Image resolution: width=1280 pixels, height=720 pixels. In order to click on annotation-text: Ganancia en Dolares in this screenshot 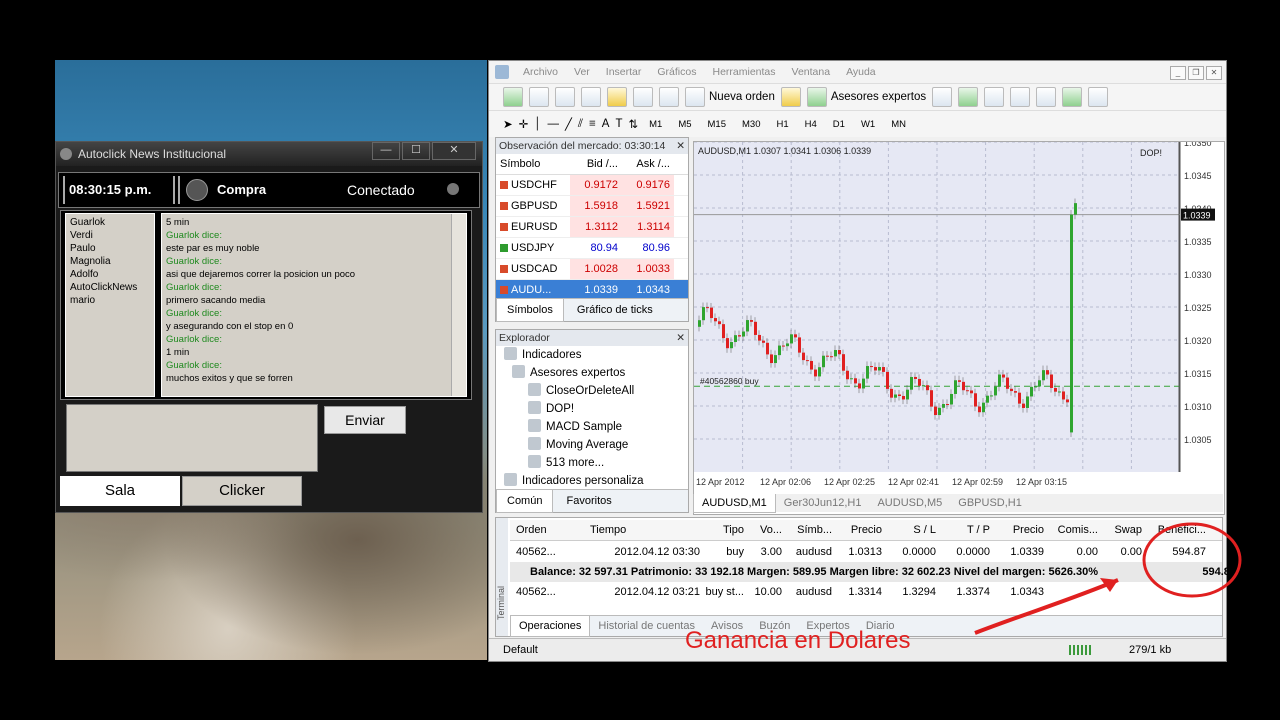, I will do `click(798, 640)`.